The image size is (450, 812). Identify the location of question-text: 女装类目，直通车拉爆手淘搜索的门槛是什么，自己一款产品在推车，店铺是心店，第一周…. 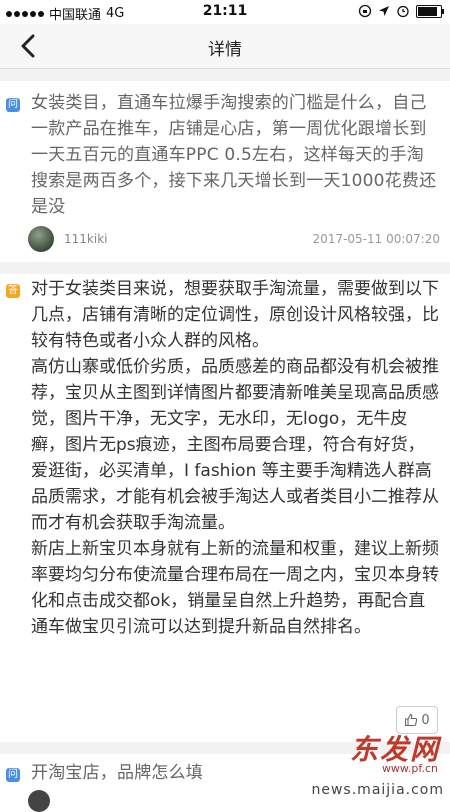
(235, 155).